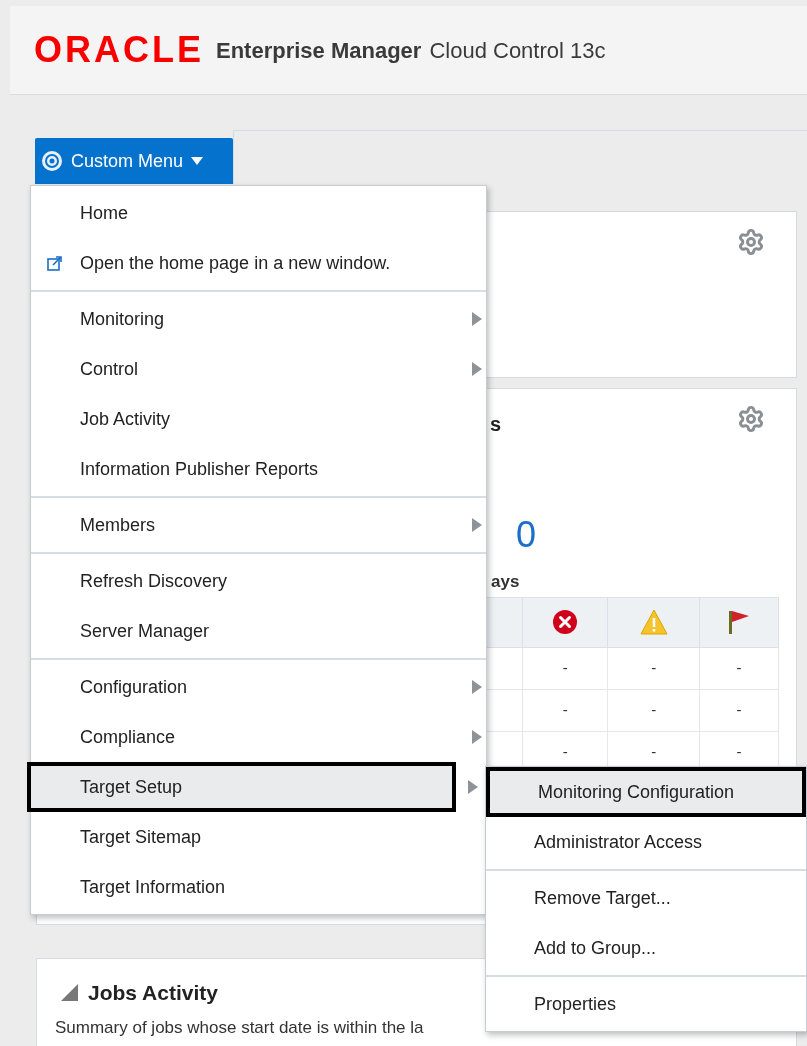 The height and width of the screenshot is (1046, 807). I want to click on menu-item: Monitoring, so click(258, 319).